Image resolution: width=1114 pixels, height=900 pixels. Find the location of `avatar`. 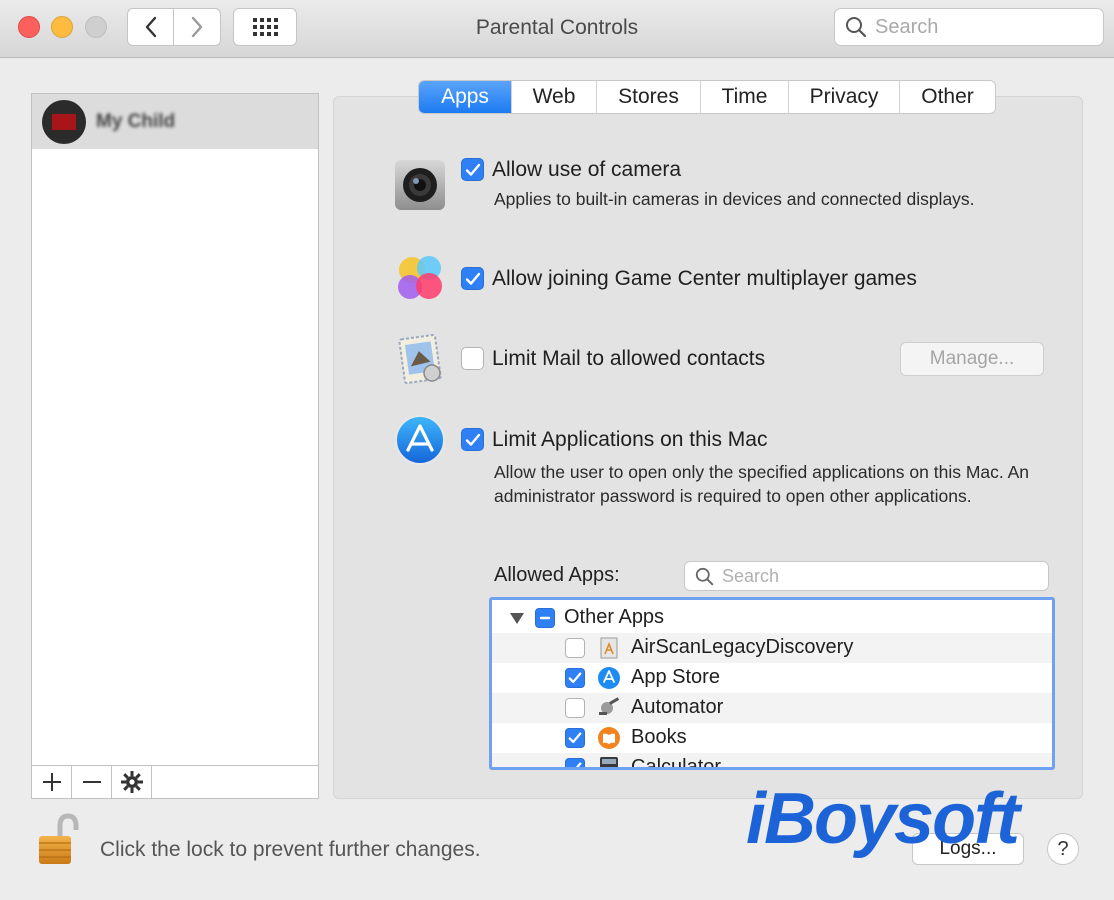

avatar is located at coordinates (64, 121).